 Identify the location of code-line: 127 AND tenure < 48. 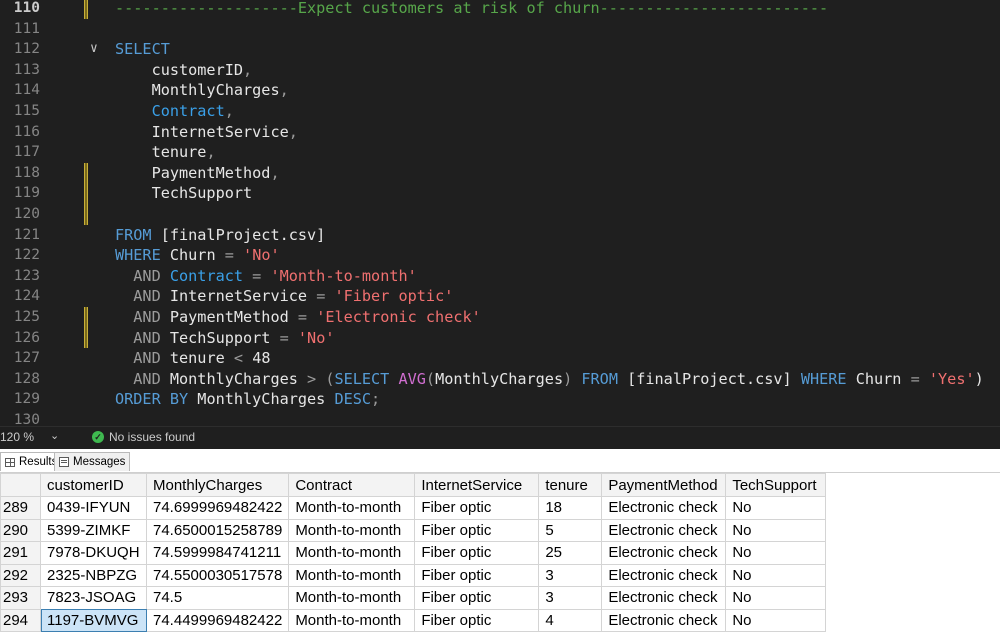
(500, 358).